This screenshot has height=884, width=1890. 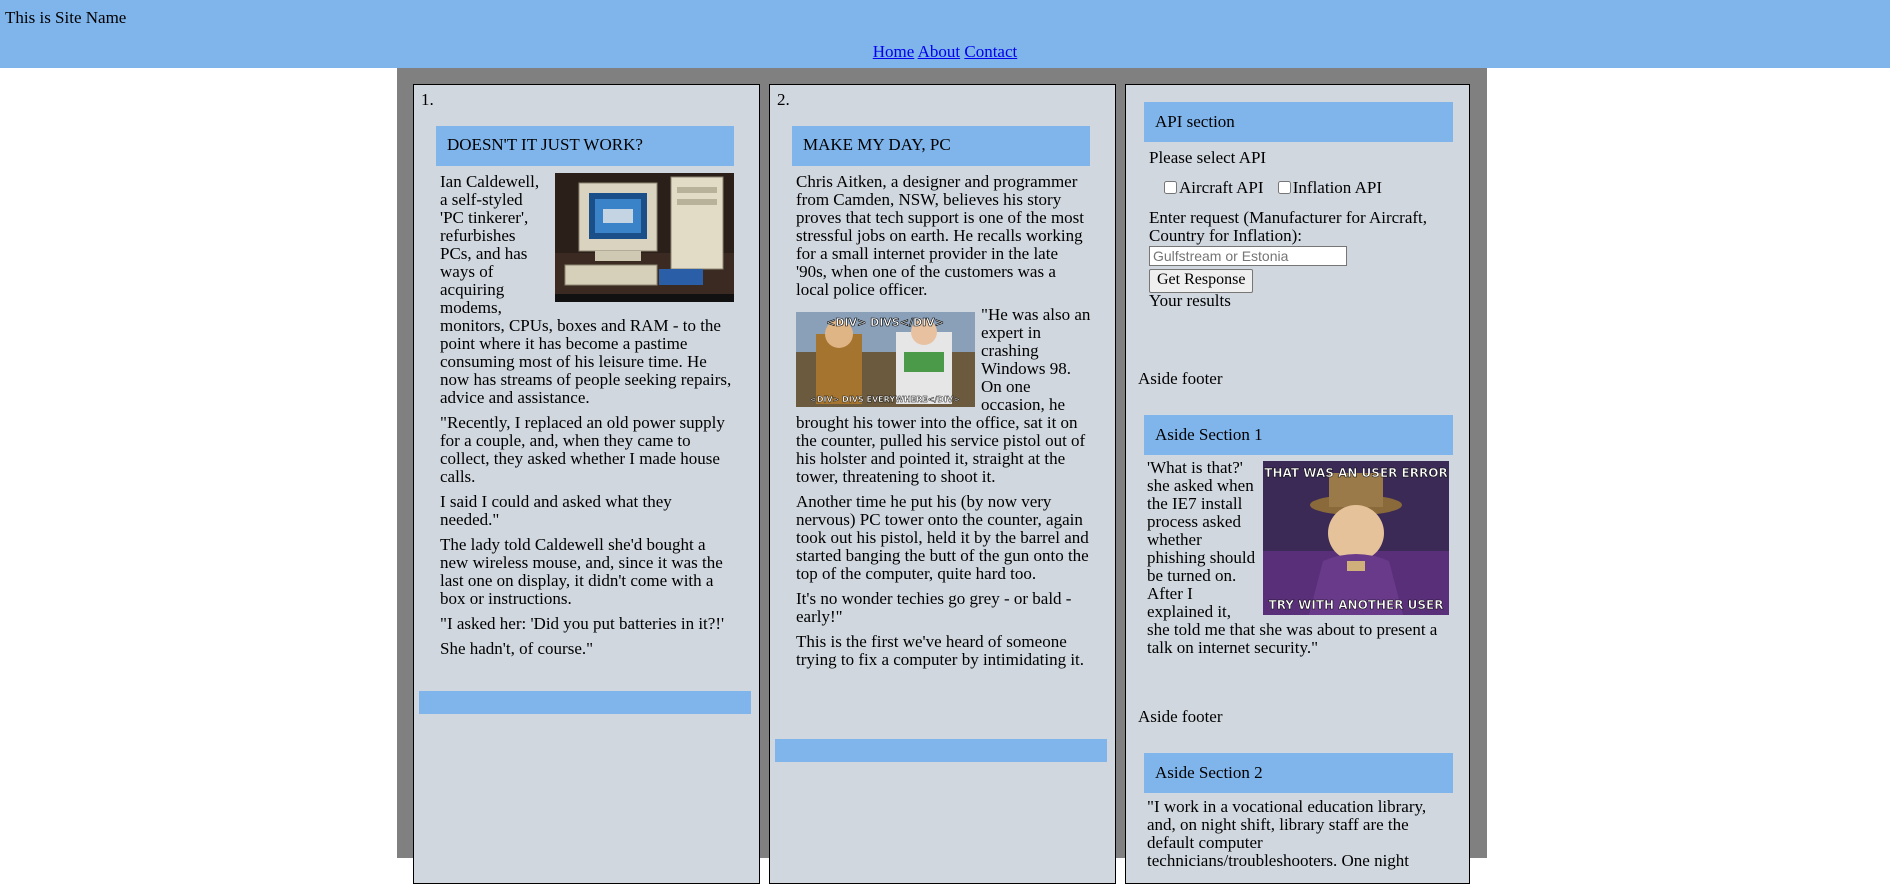 What do you see at coordinates (517, 648) in the screenshot?
I see `article-paragraph: She hadn't, of course."` at bounding box center [517, 648].